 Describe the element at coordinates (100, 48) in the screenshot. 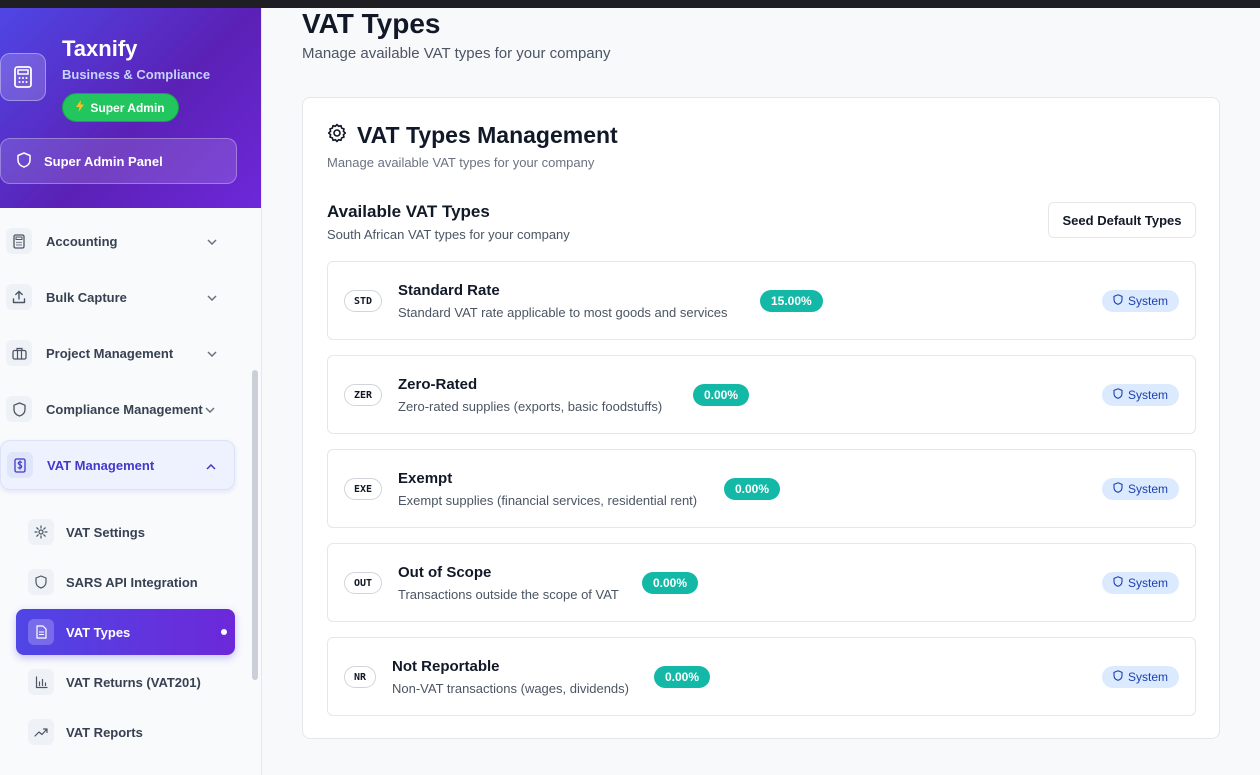

I see `app-name: Taxnify` at that location.